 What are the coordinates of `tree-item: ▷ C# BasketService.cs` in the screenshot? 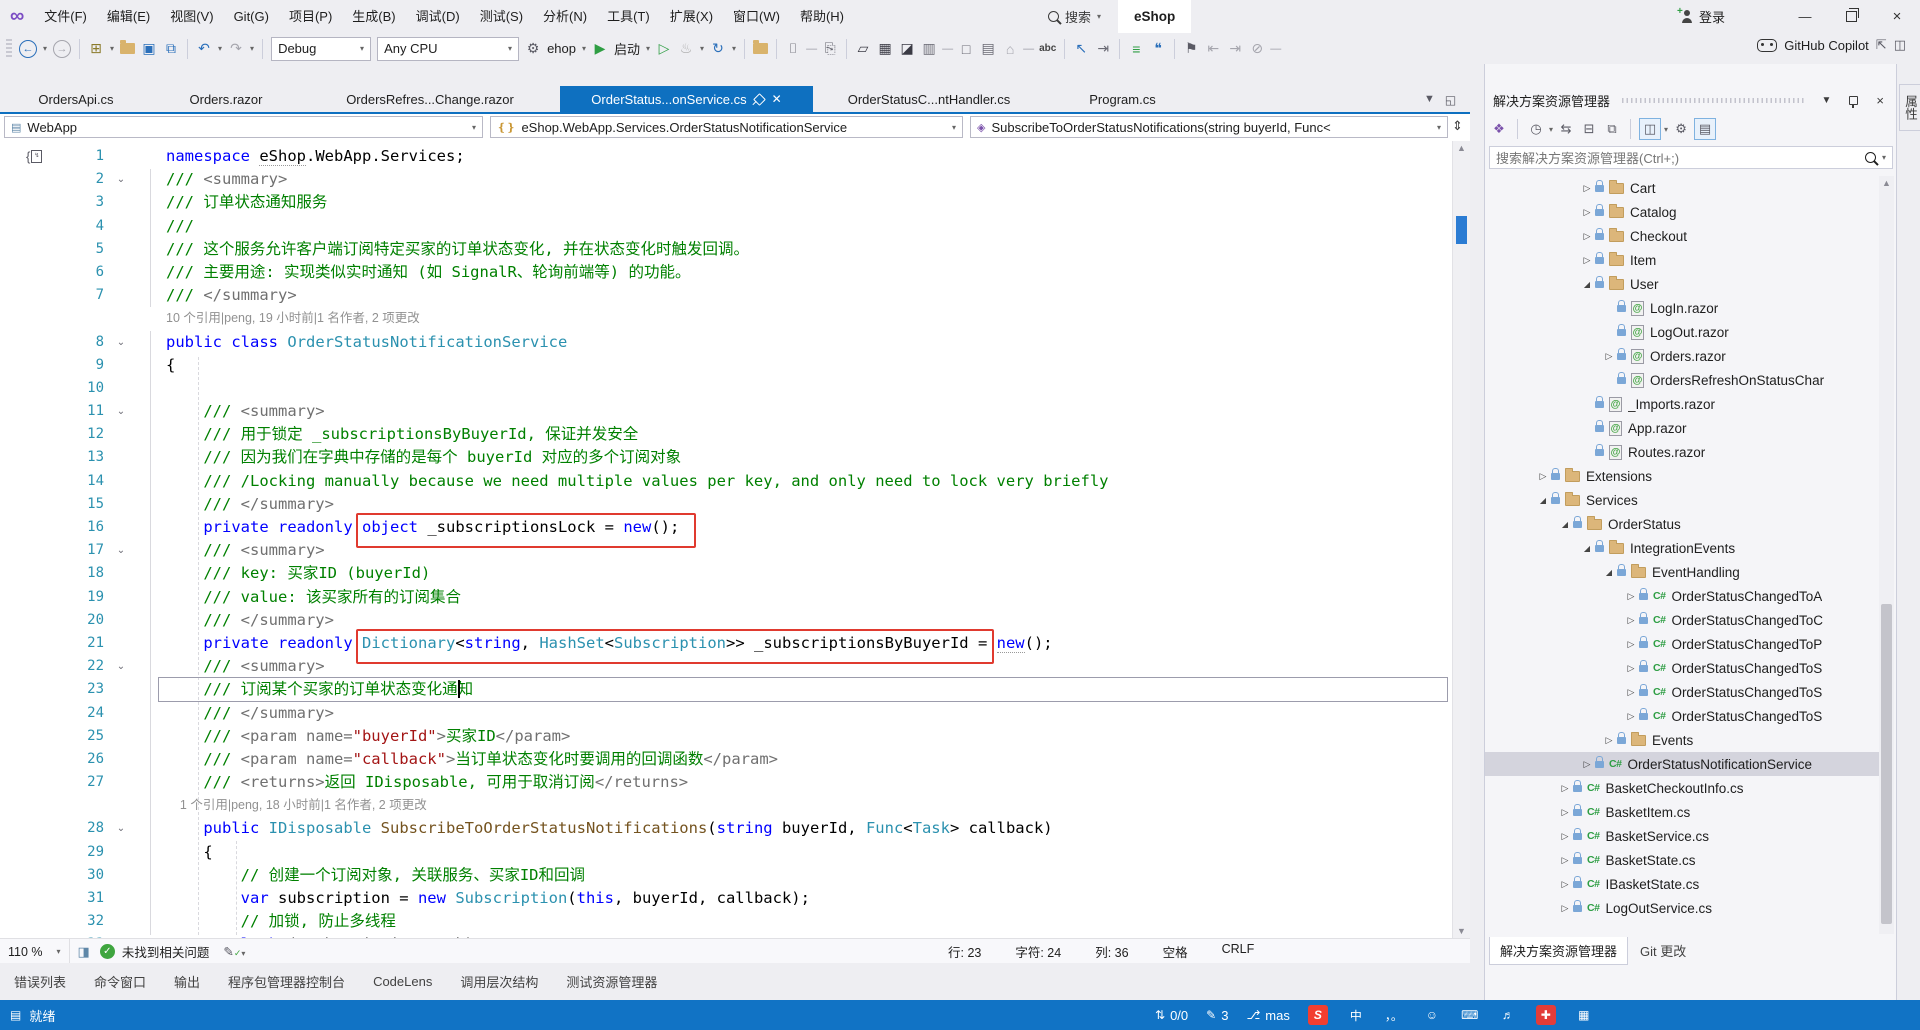 It's located at (1682, 836).